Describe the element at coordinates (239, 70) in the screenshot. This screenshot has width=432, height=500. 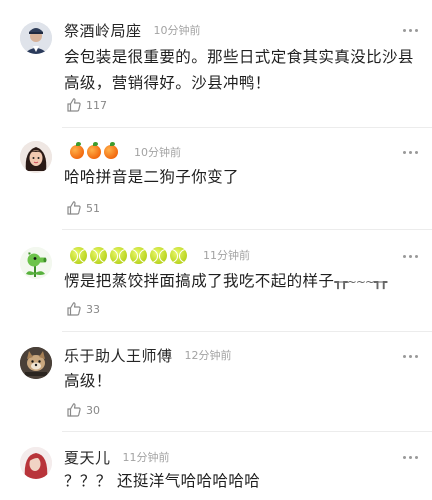
I see `comment-text: 会包装是很重要的。那些日式定食其实真没比沙县高级，营销得好。沙县冲鸭！` at that location.